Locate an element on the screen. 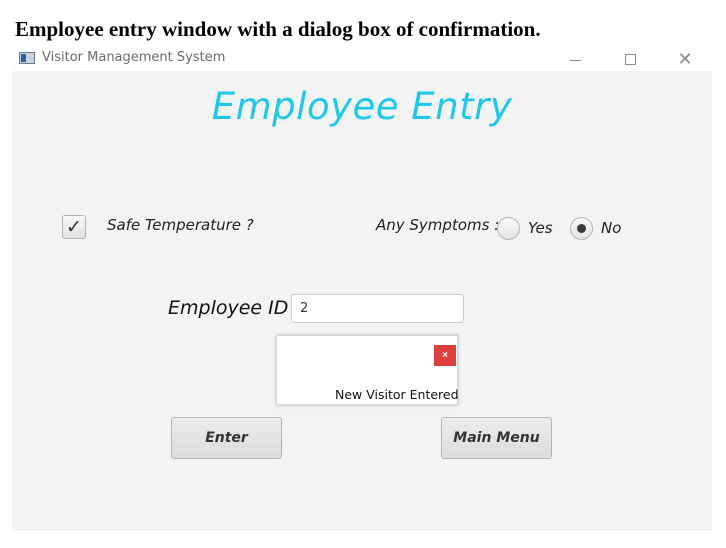  minimize-icon is located at coordinates (575, 60).